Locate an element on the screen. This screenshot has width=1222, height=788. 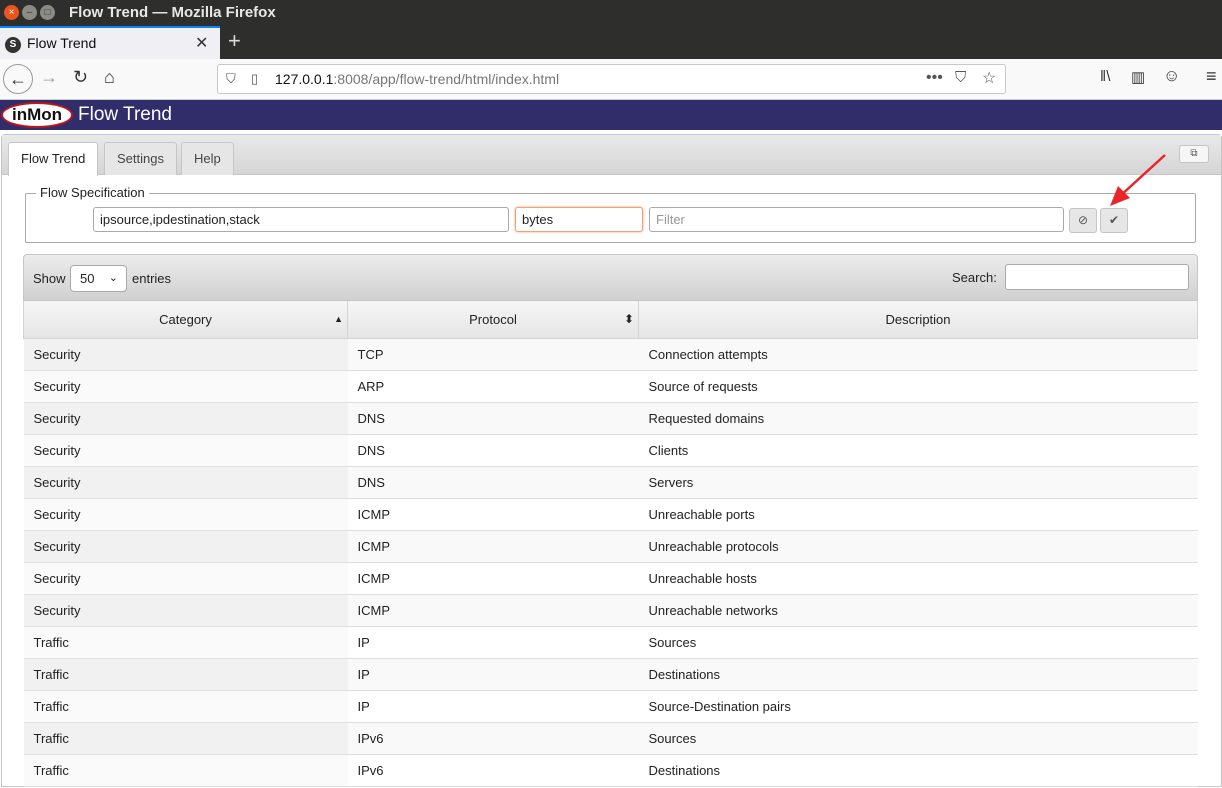
page-info-icon: ▯ is located at coordinates (254, 79).